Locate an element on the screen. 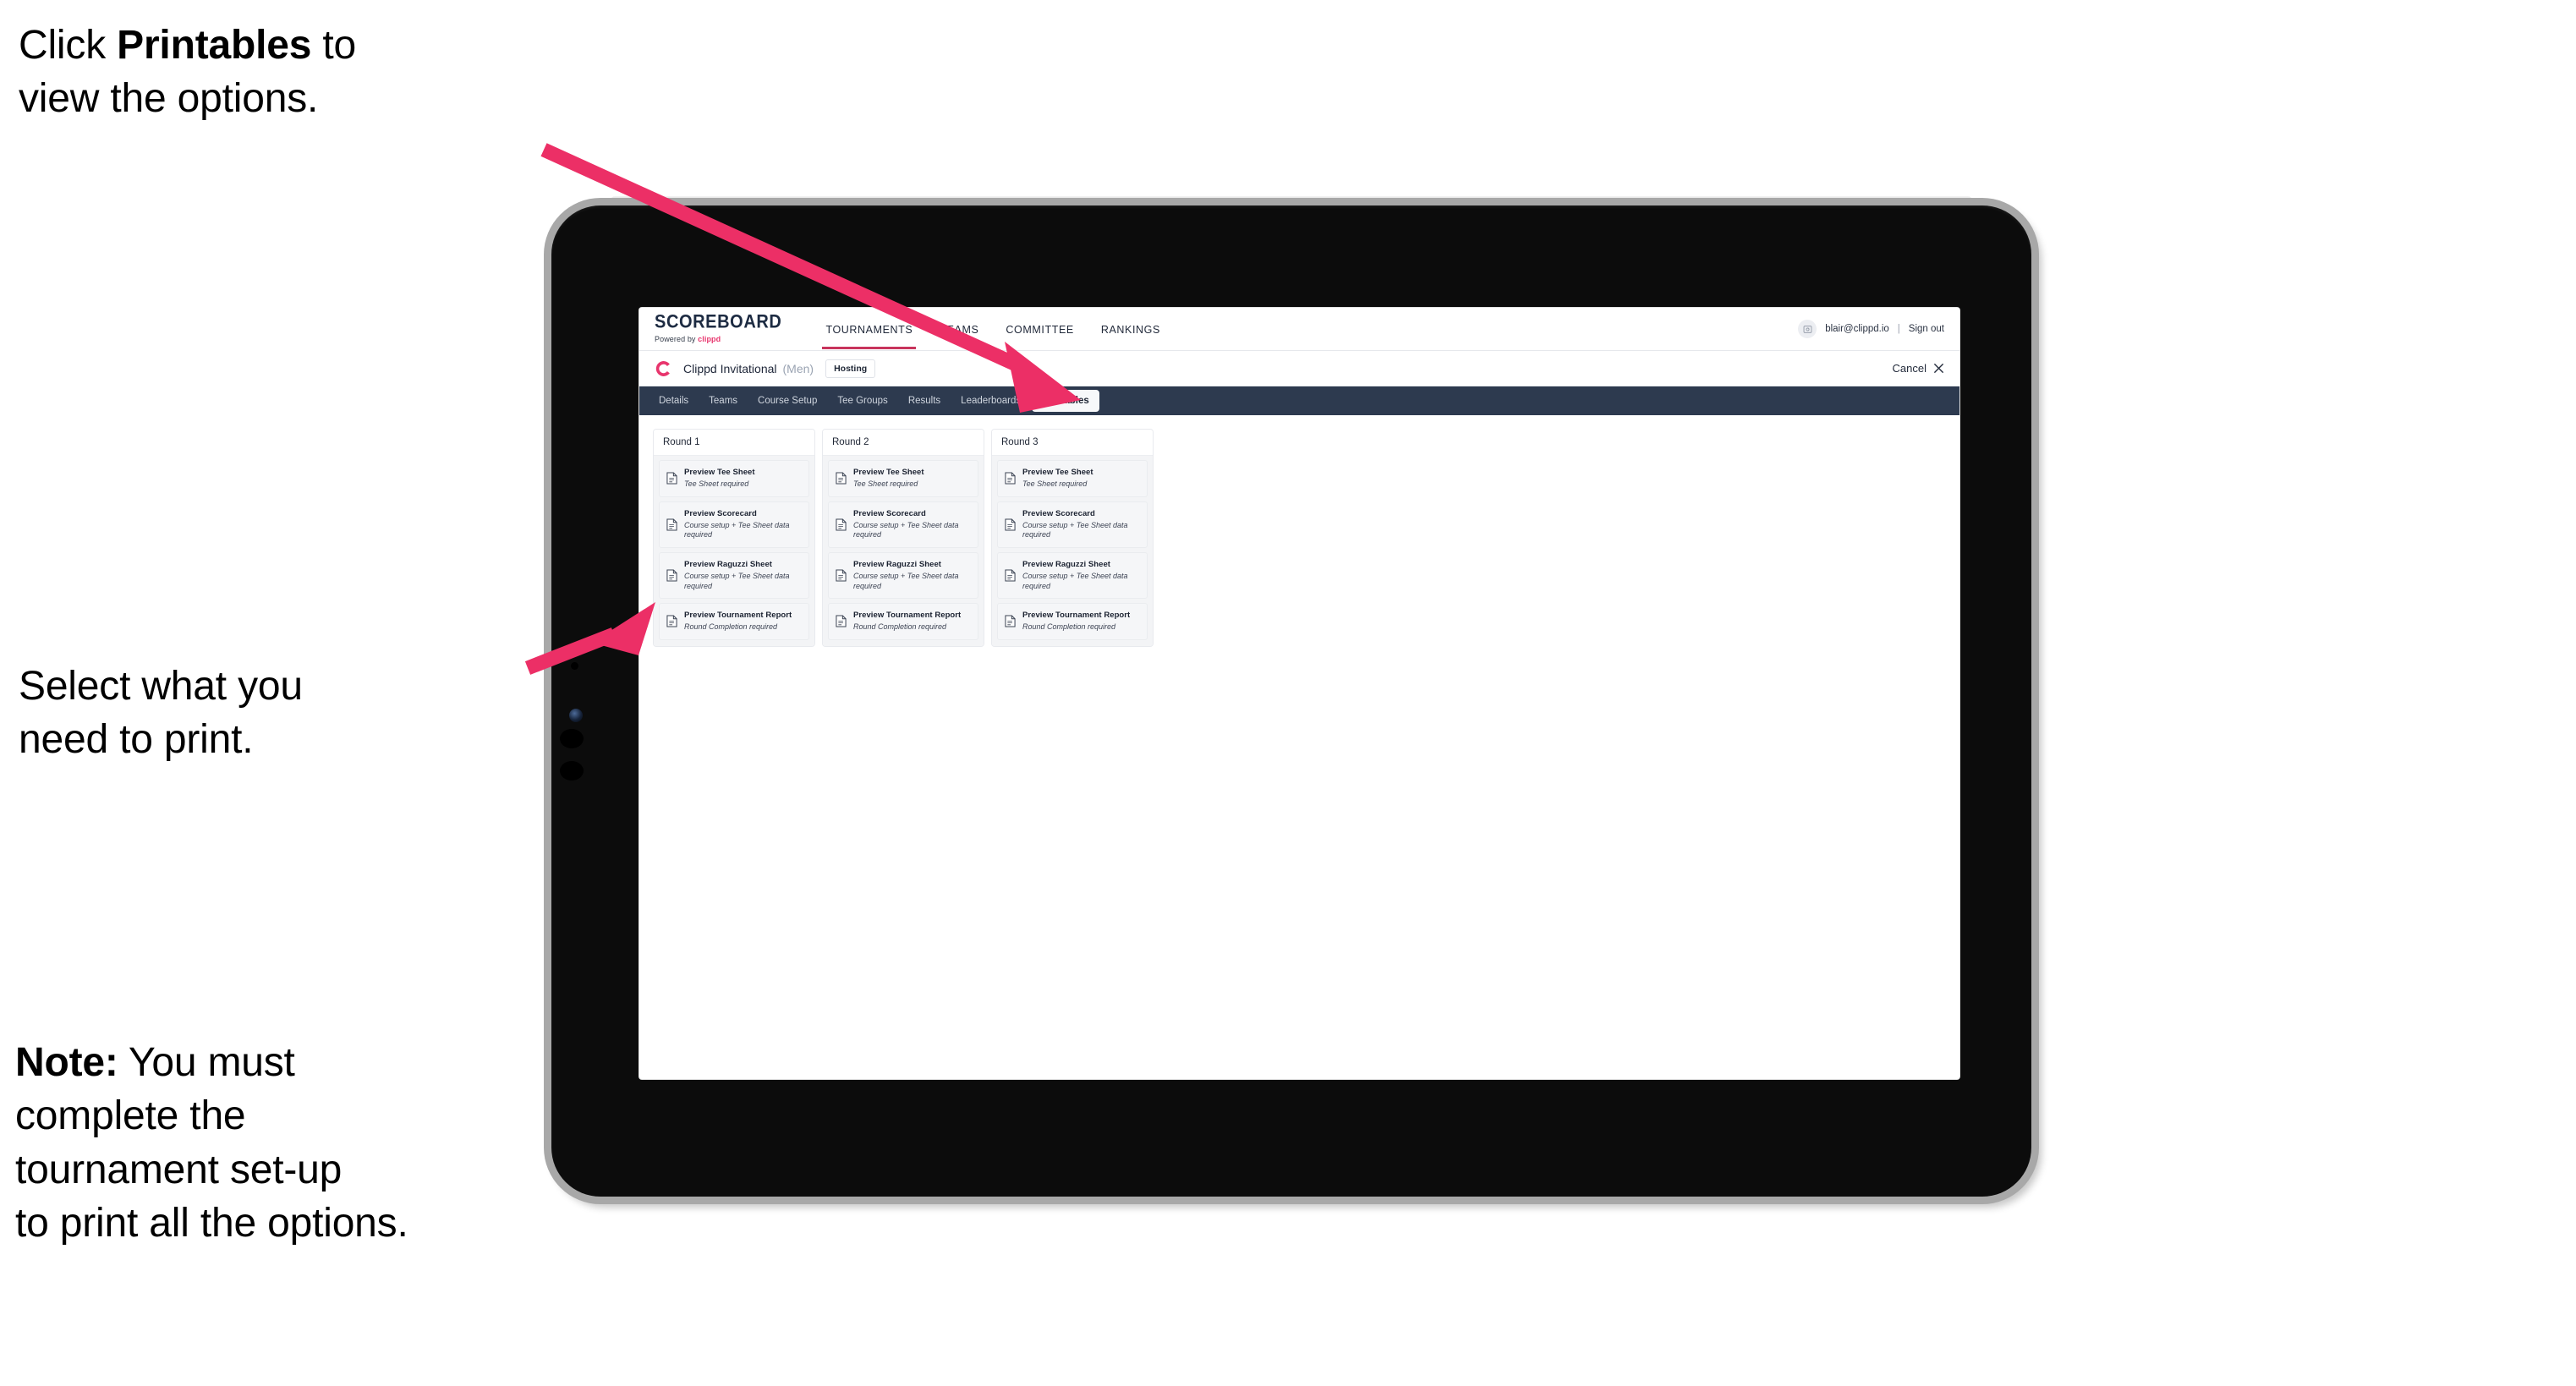  tab-course-setup: Course Setup is located at coordinates (787, 401).